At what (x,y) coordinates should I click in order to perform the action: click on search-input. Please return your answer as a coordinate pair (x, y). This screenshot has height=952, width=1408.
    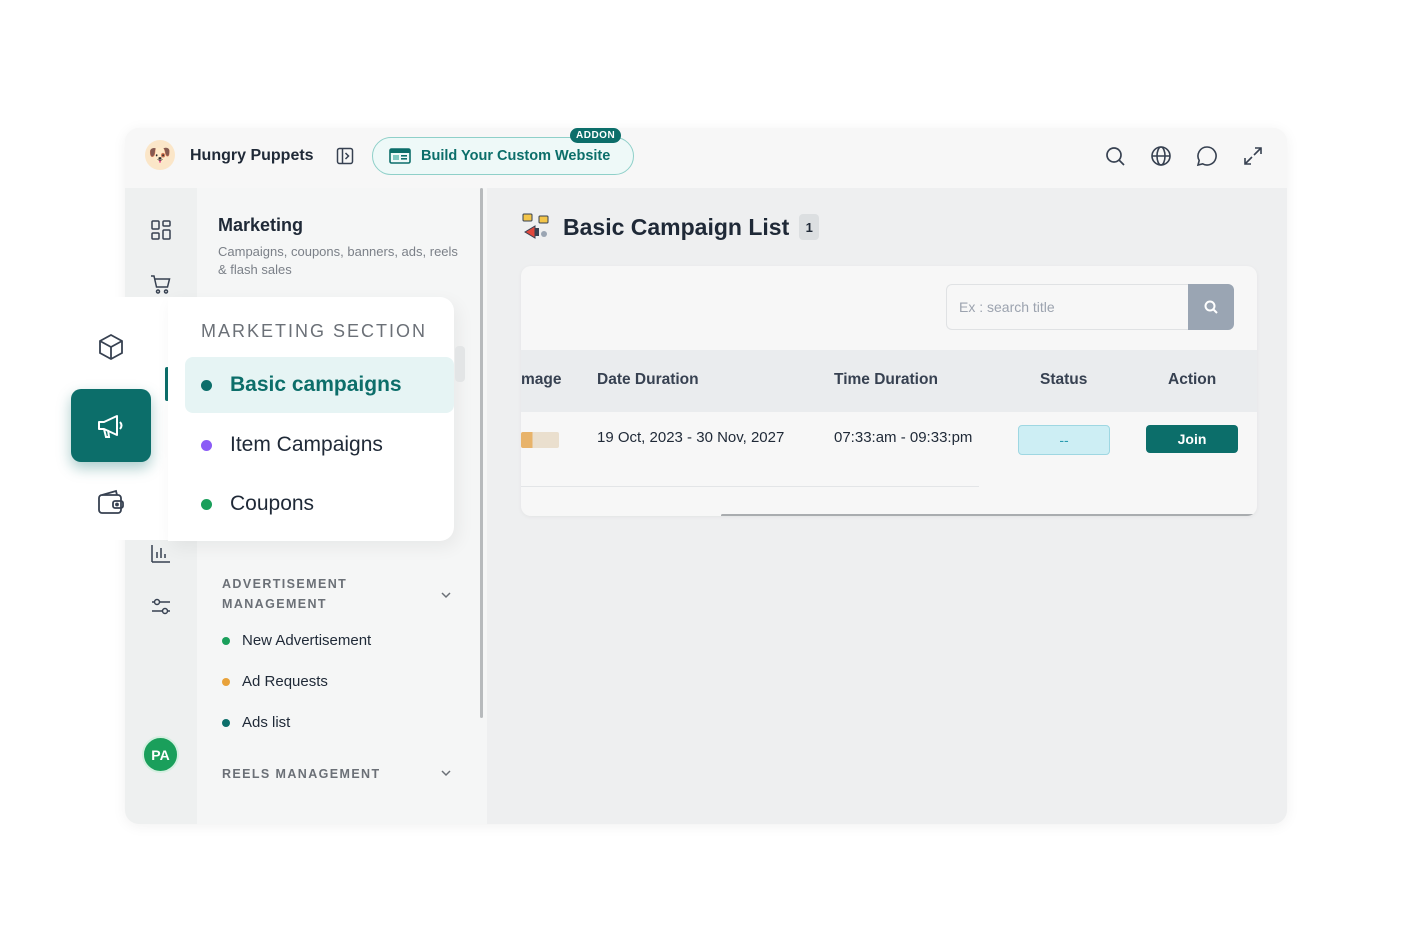
    Looking at the image, I should click on (1067, 307).